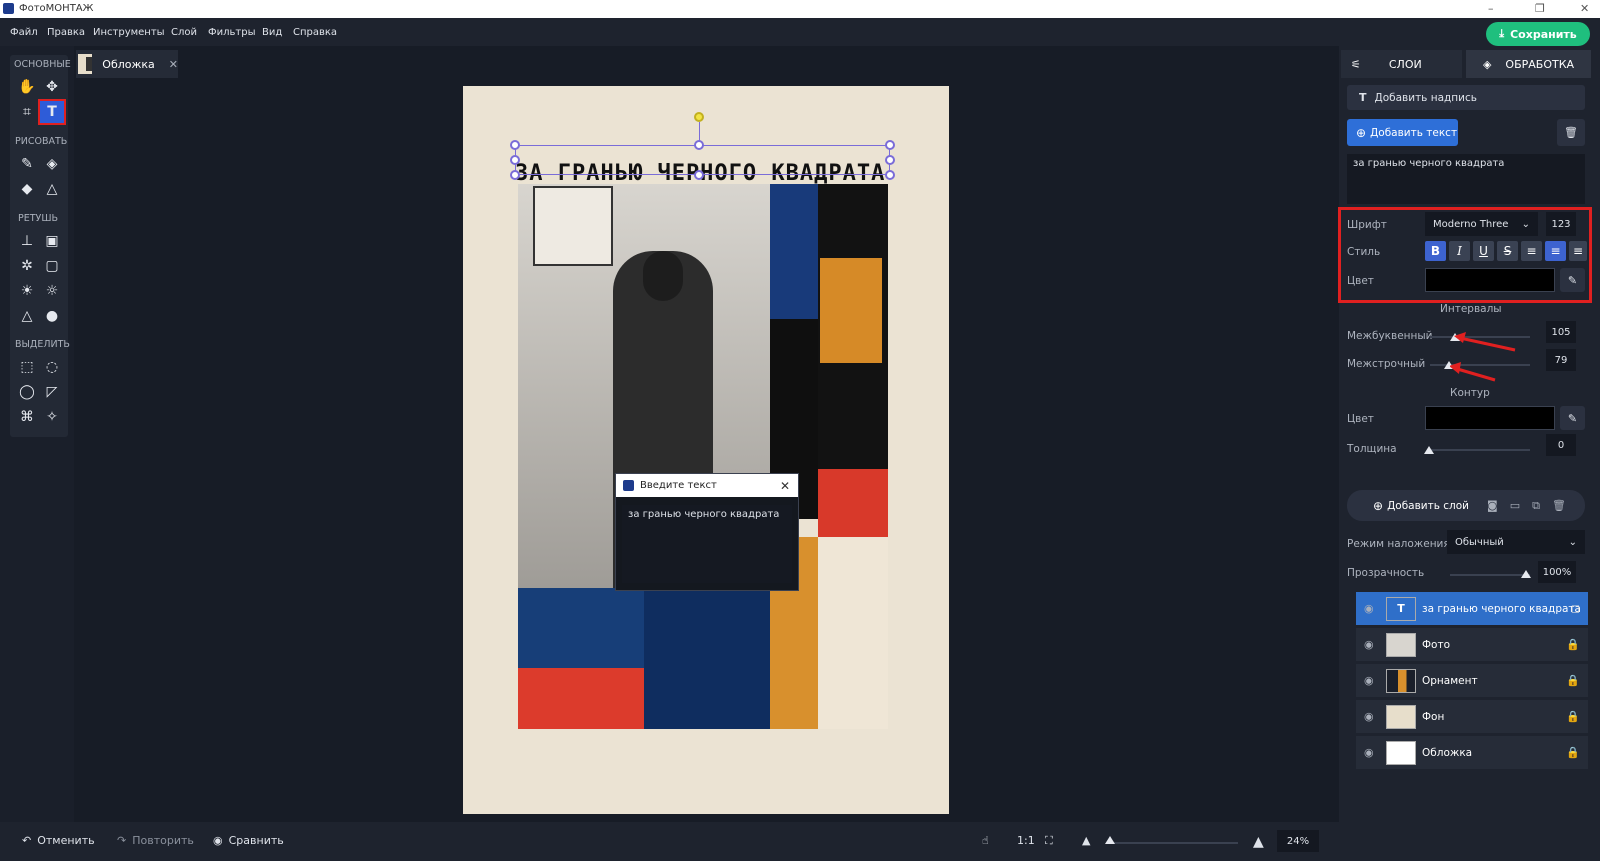  What do you see at coordinates (1531, 251) in the screenshot?
I see `align-left-icon: ≡` at bounding box center [1531, 251].